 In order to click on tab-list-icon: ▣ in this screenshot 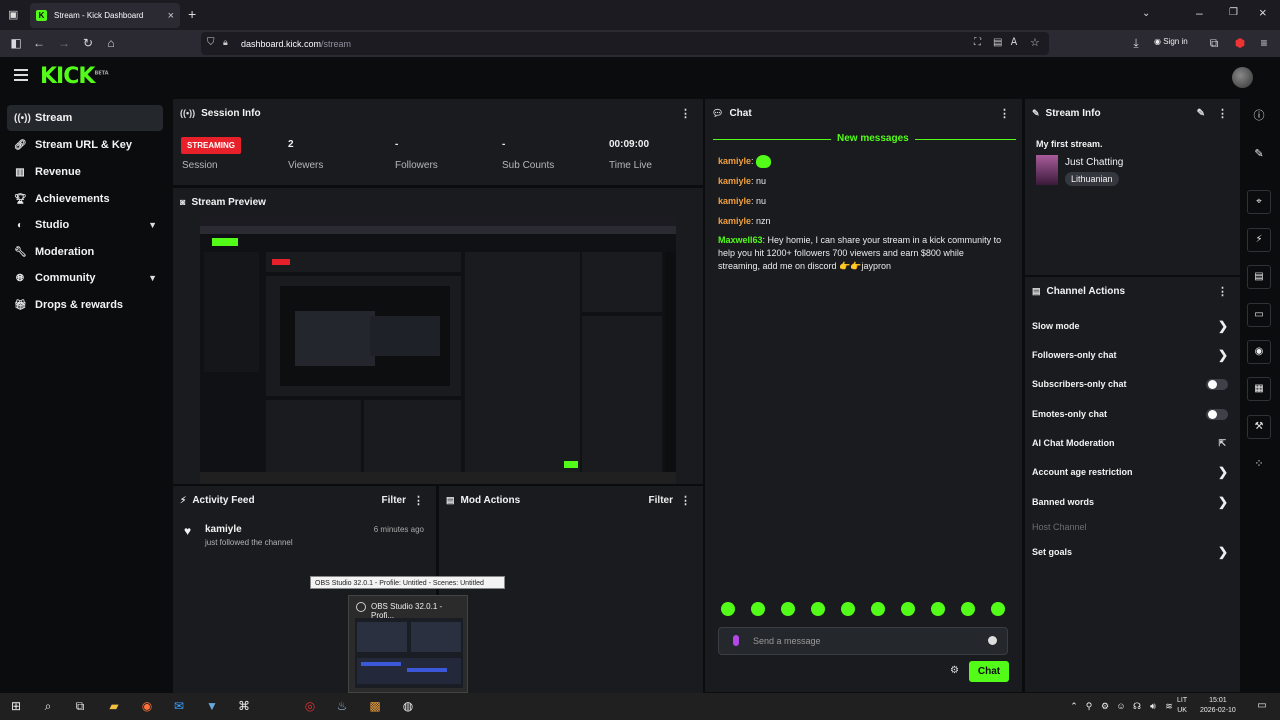, I will do `click(13, 14)`.